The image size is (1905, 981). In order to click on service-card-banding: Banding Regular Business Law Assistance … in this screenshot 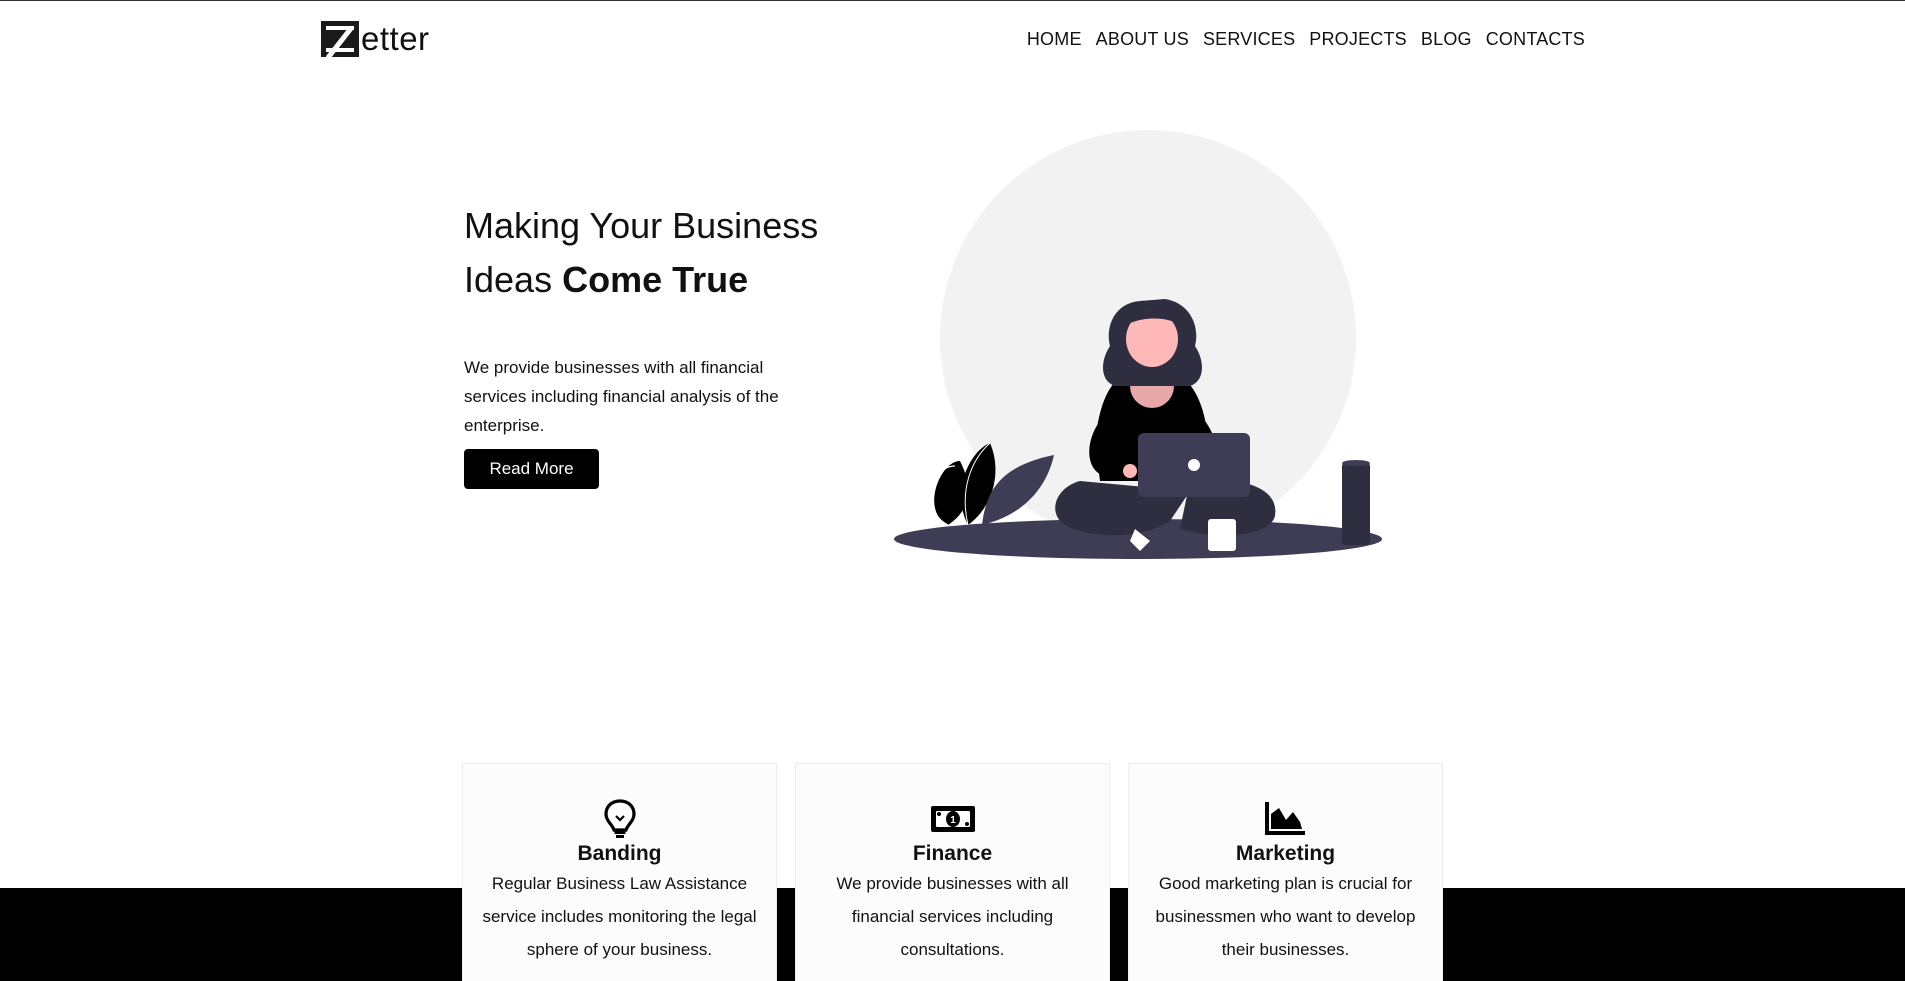, I will do `click(619, 872)`.